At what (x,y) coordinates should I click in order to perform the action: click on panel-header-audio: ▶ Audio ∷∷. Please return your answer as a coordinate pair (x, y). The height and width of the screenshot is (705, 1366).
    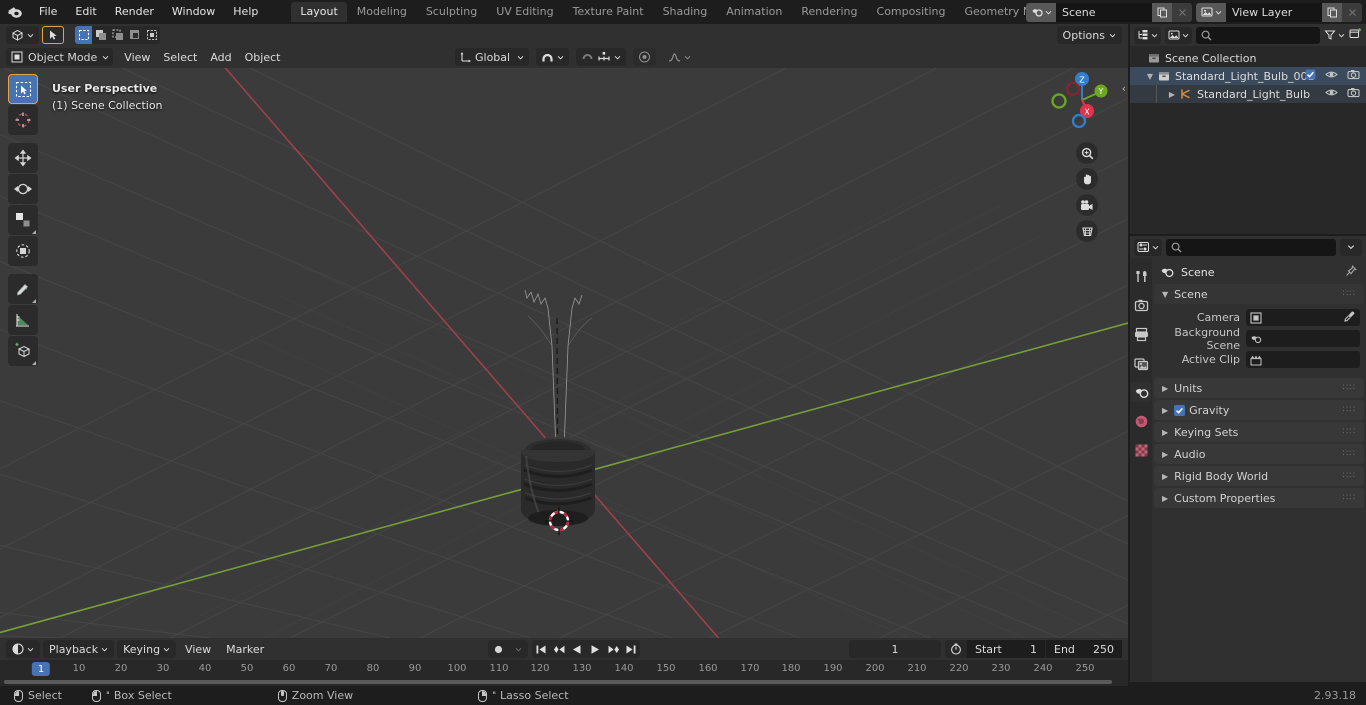
    Looking at the image, I should click on (1259, 454).